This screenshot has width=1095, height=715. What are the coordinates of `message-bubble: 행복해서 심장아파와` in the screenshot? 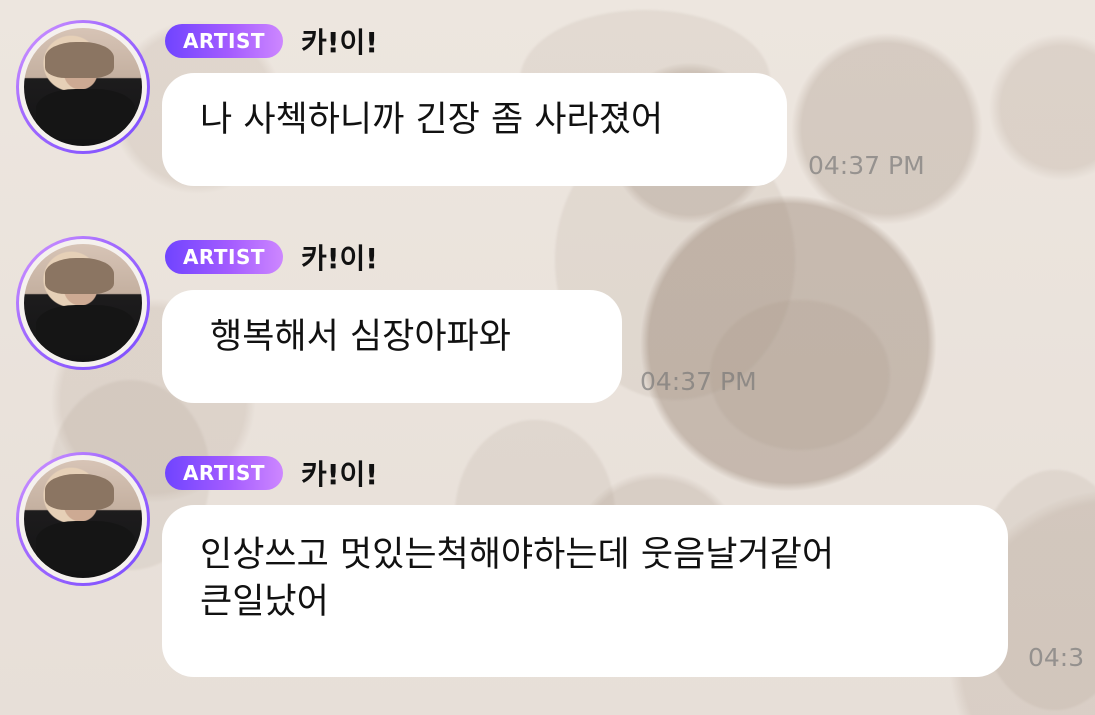 It's located at (392, 346).